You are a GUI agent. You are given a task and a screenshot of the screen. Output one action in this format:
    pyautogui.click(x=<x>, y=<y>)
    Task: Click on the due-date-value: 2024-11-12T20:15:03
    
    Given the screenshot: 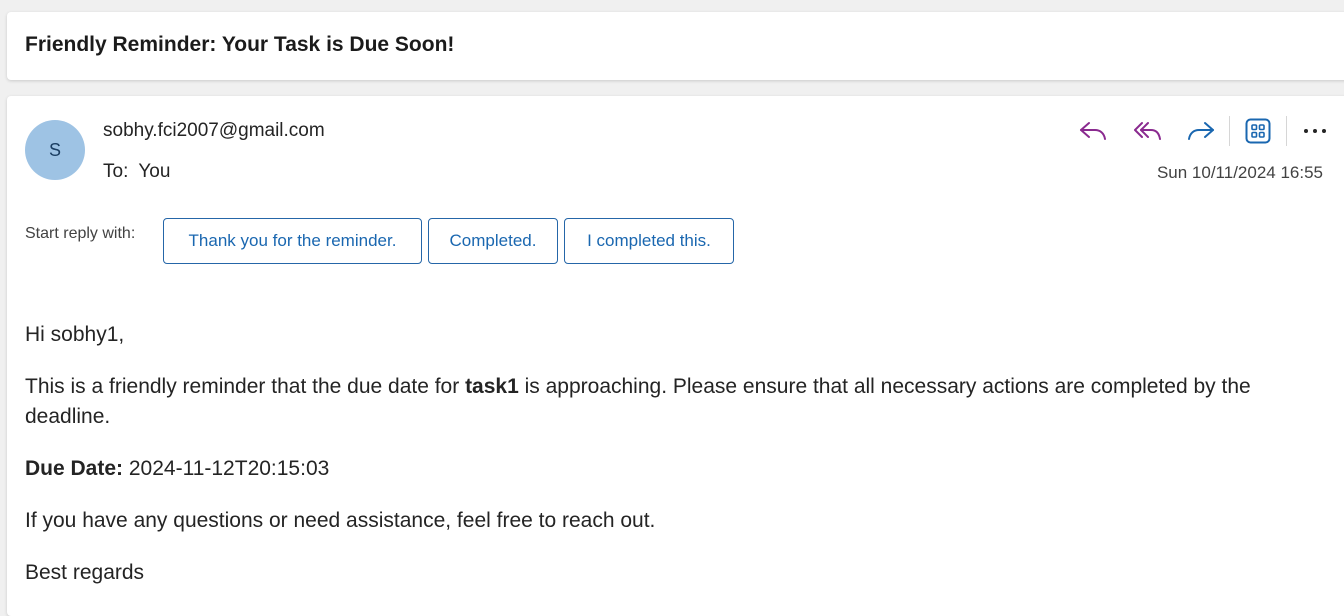 What is the action you would take?
    pyautogui.click(x=229, y=468)
    